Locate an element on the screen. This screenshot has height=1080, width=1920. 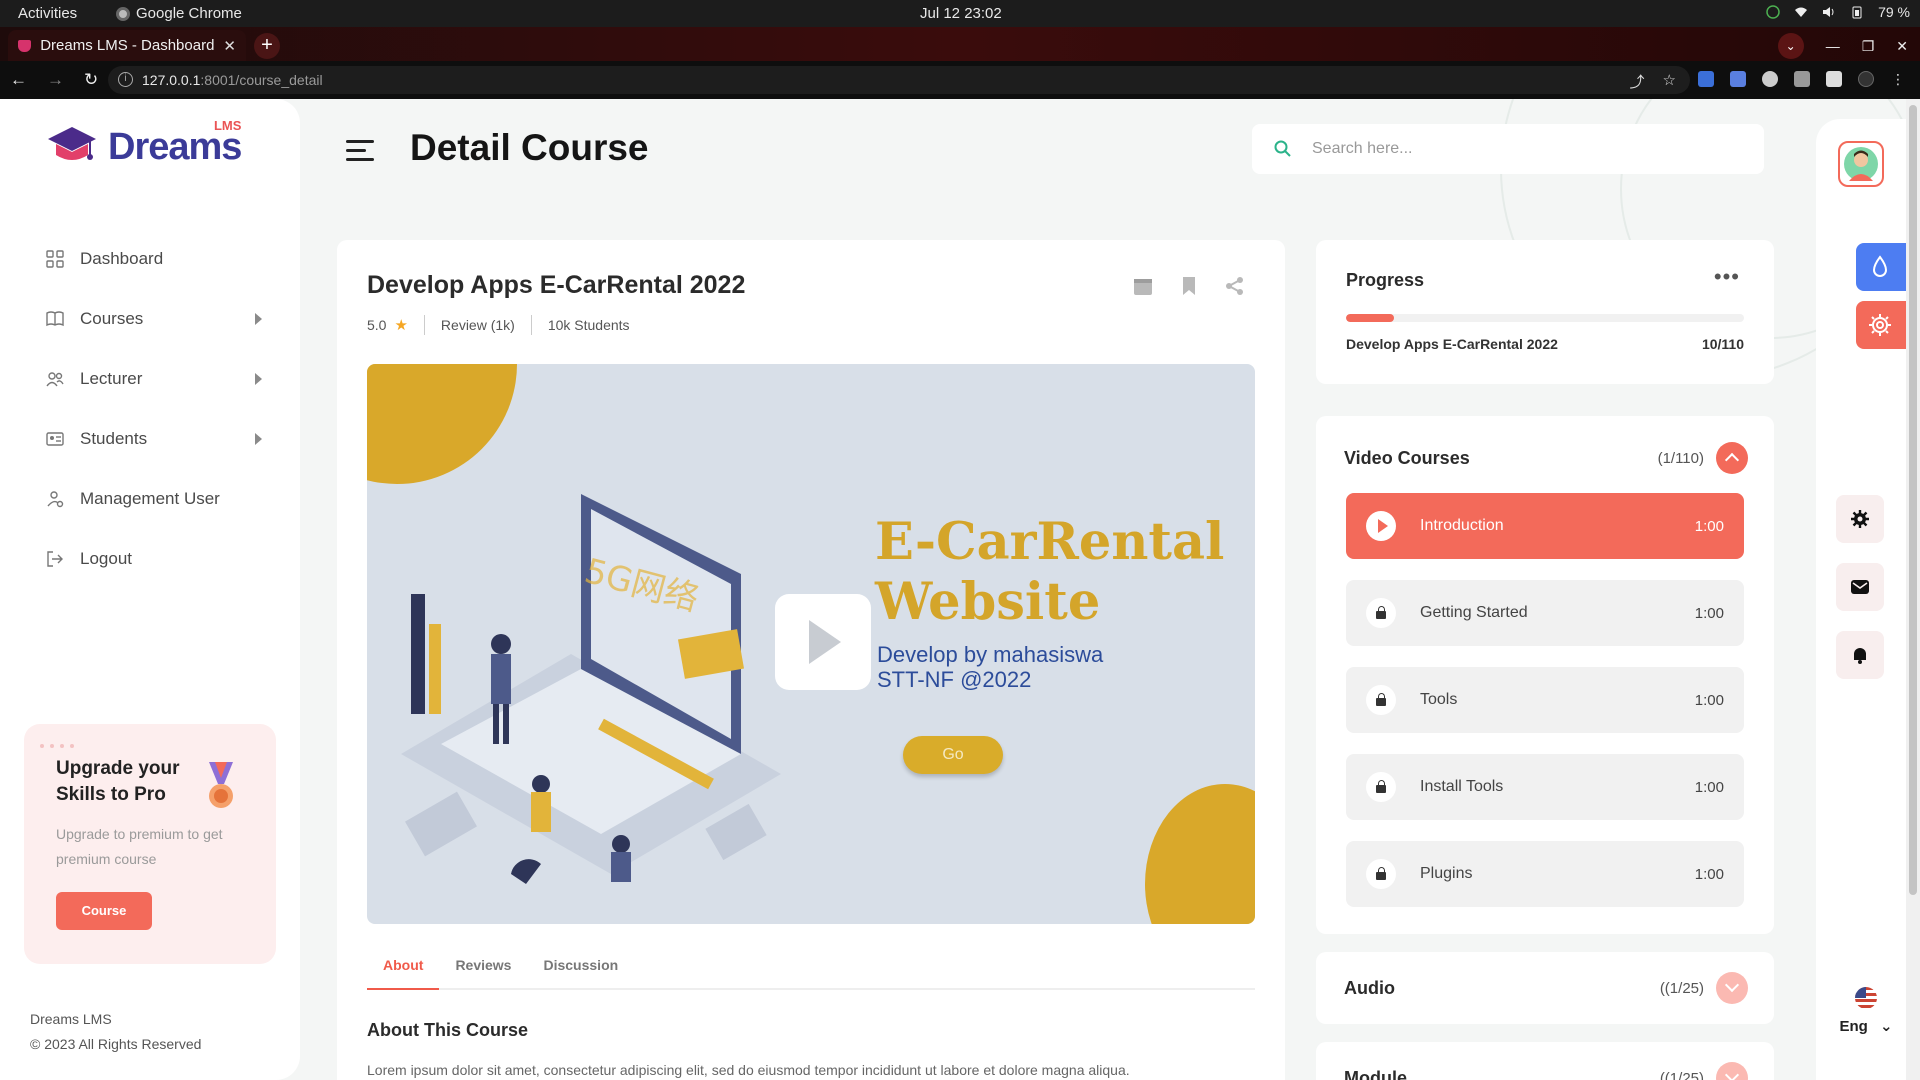
hero-subtitle: Develop by mahasiswa STT-NF @2022 is located at coordinates (990, 667).